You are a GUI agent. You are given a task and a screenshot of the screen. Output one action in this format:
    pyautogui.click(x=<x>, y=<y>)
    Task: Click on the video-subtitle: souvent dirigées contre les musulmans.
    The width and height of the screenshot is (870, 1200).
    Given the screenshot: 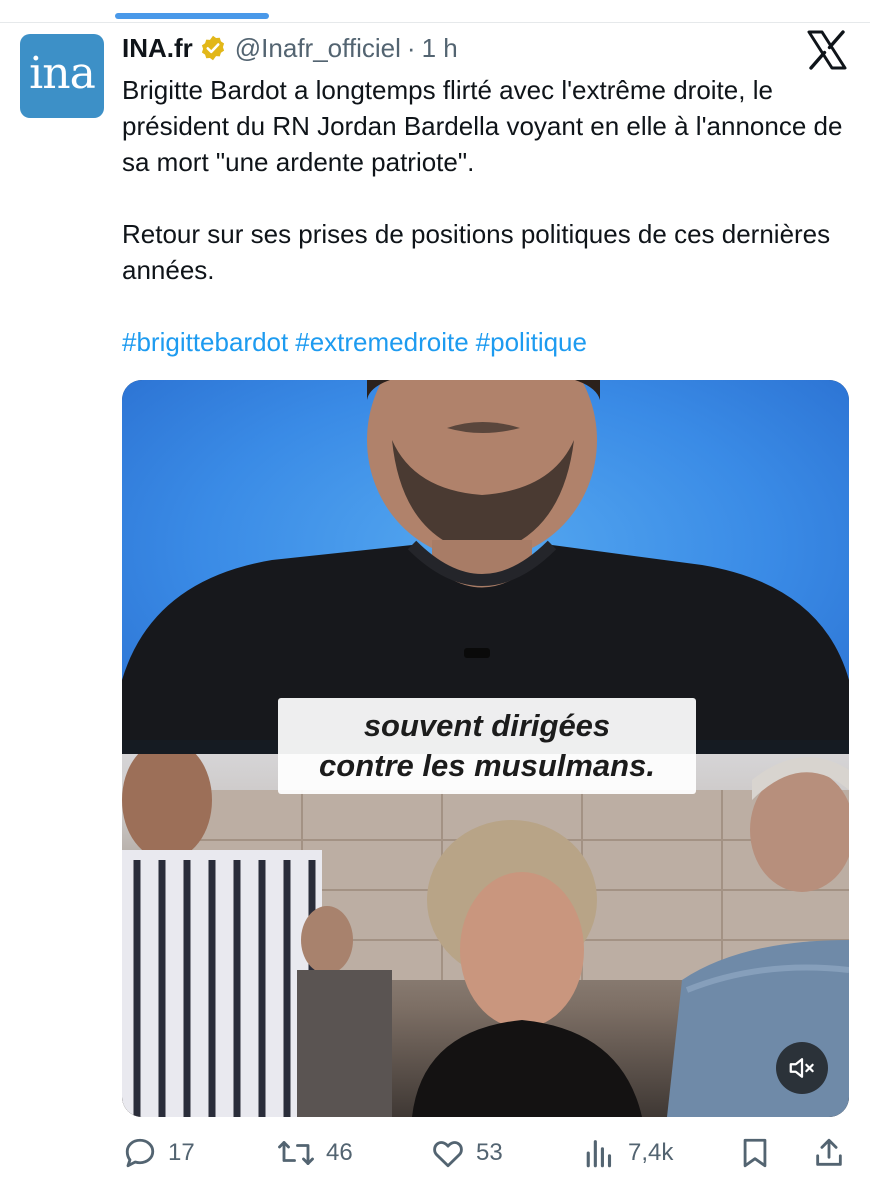 What is the action you would take?
    pyautogui.click(x=487, y=746)
    